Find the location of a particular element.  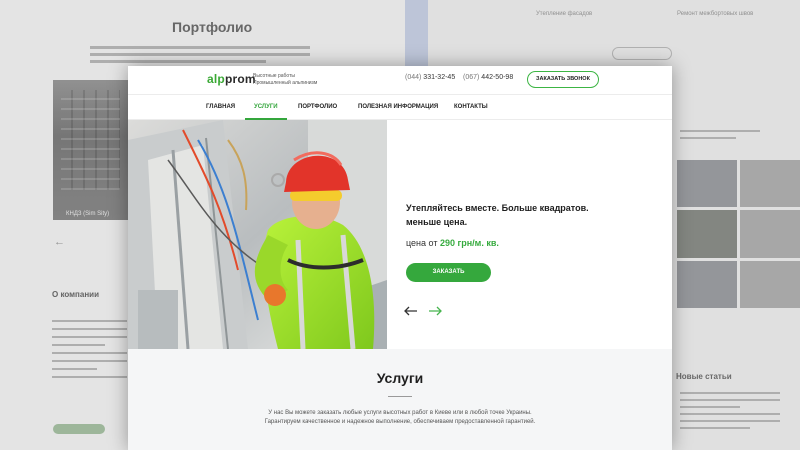

phone-1-number: 331-32-45 is located at coordinates (439, 77).